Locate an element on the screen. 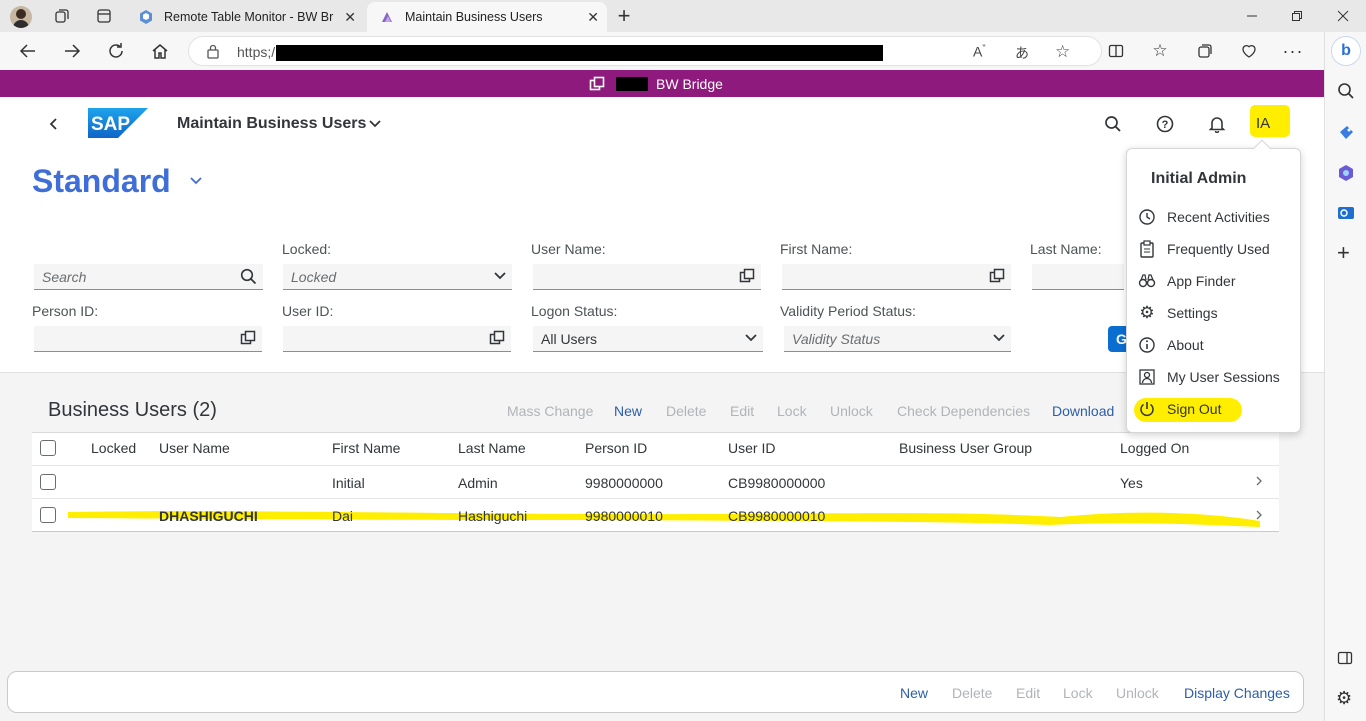 The height and width of the screenshot is (721, 1366). more-menu-icon: ··· is located at coordinates (1293, 51).